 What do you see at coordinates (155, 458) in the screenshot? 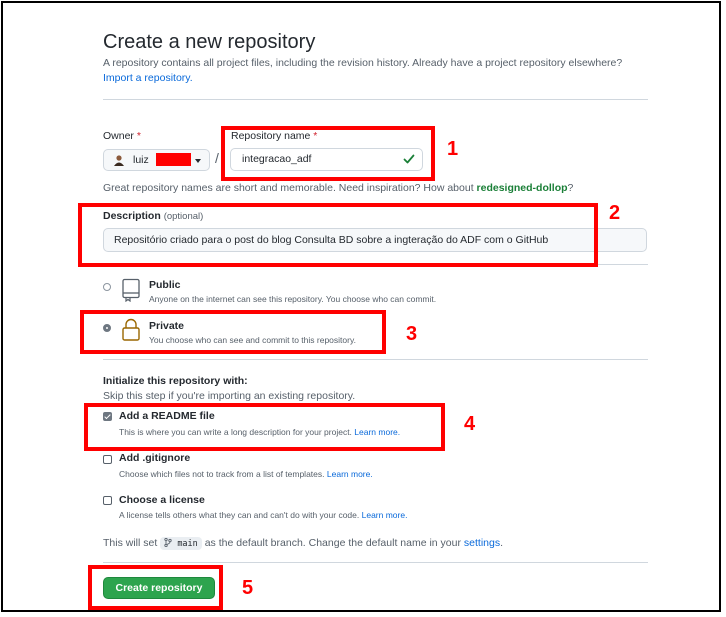
I see `gitignore-label: Add .gitignore` at bounding box center [155, 458].